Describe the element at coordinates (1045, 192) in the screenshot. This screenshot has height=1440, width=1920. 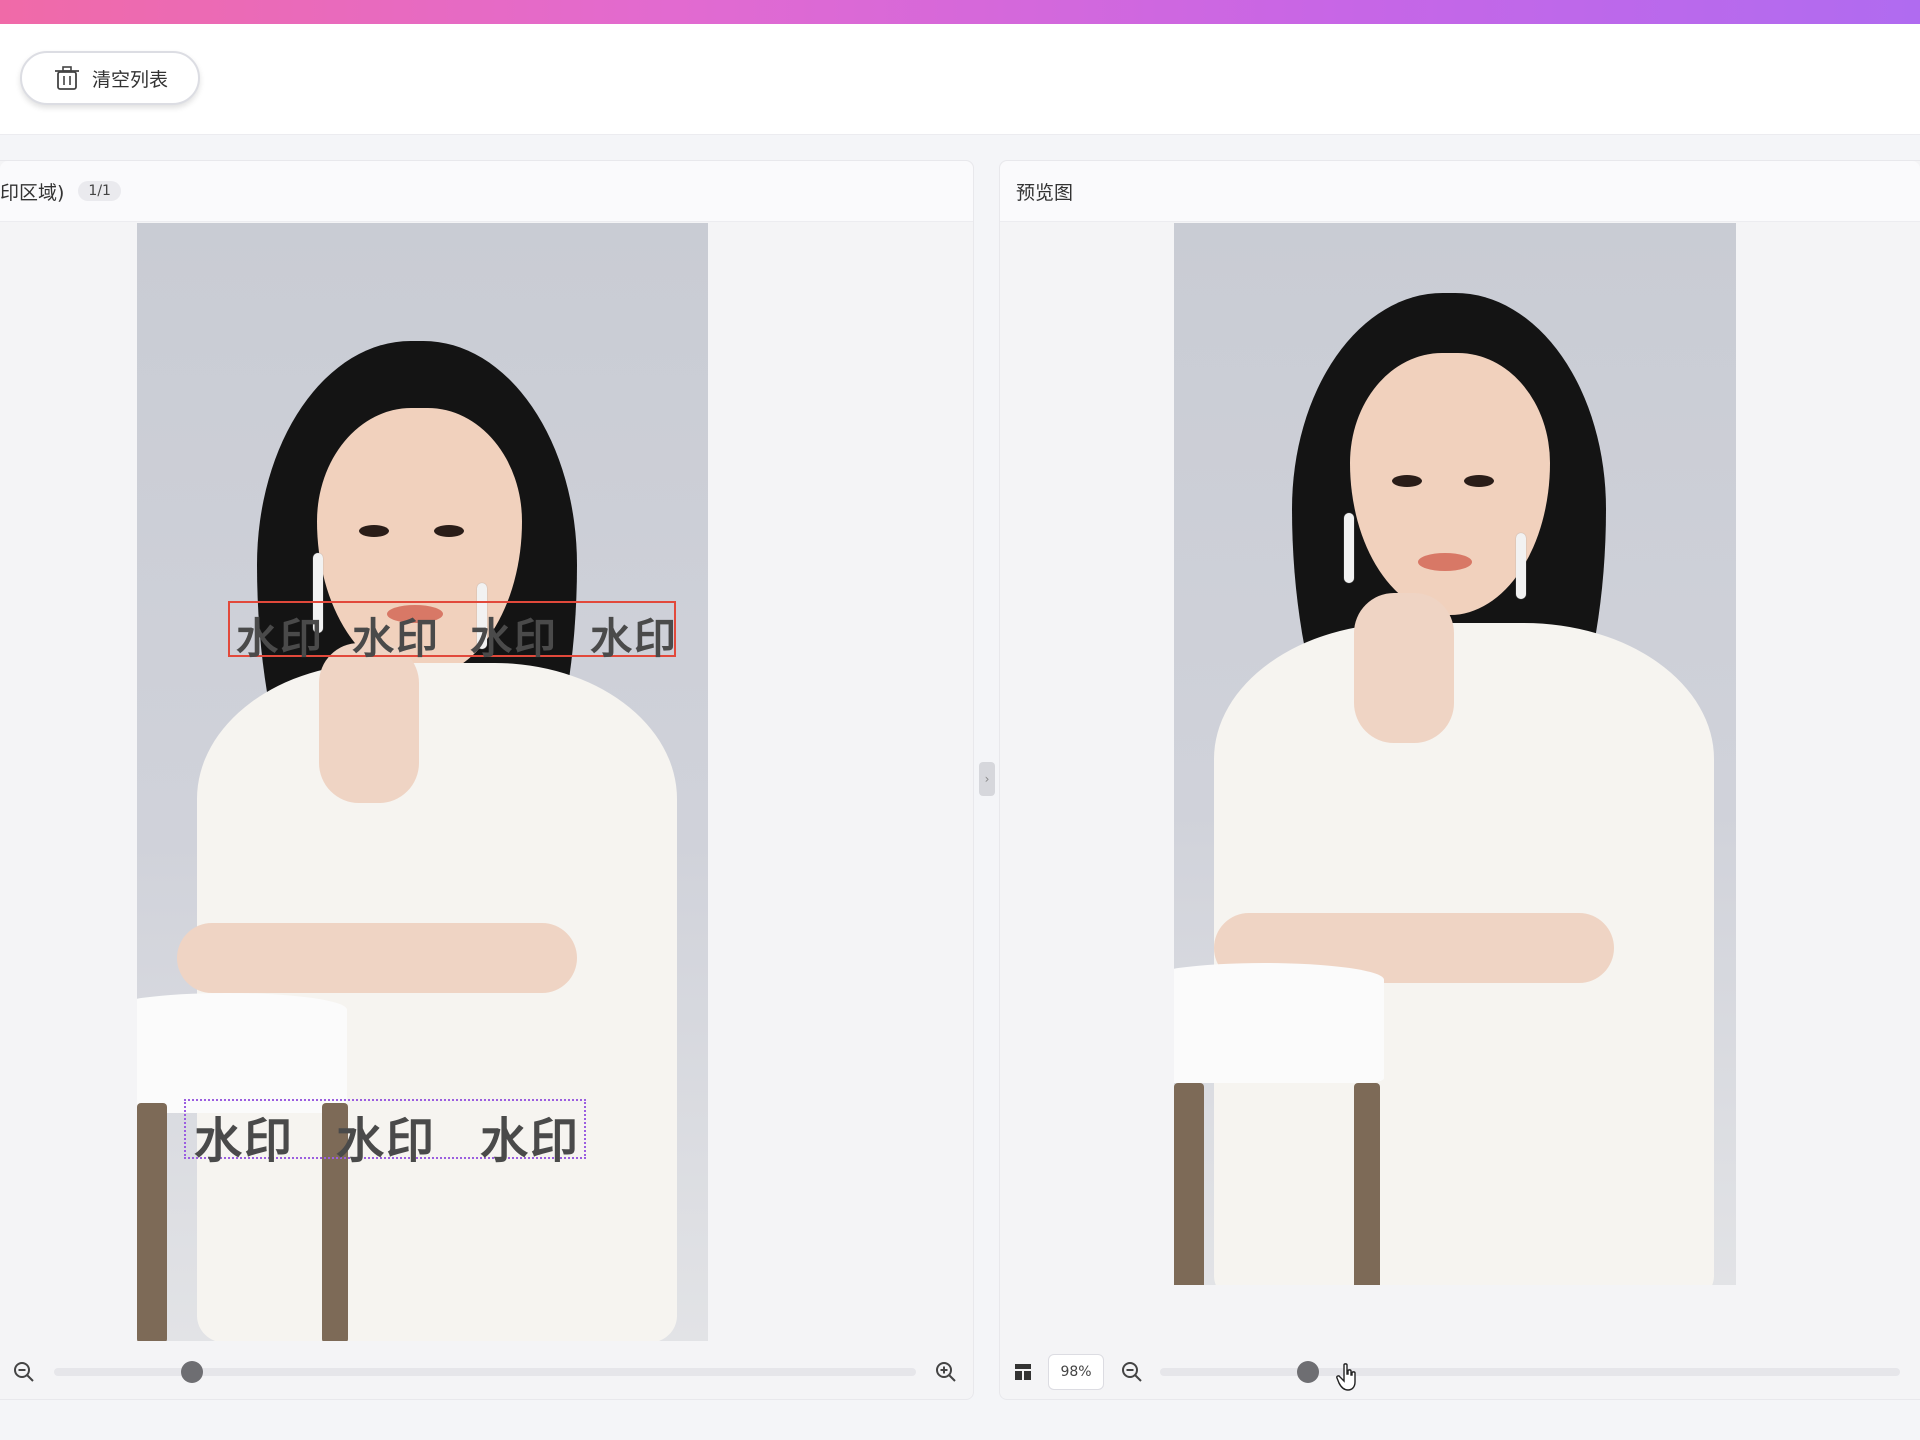
I see `preview-panel-title: 预览图` at that location.